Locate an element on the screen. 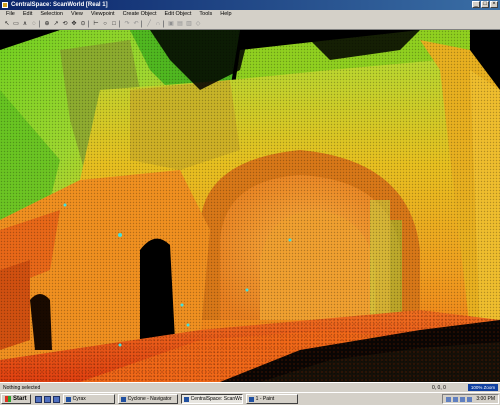  pick-icon: ↗ is located at coordinates (56, 24).